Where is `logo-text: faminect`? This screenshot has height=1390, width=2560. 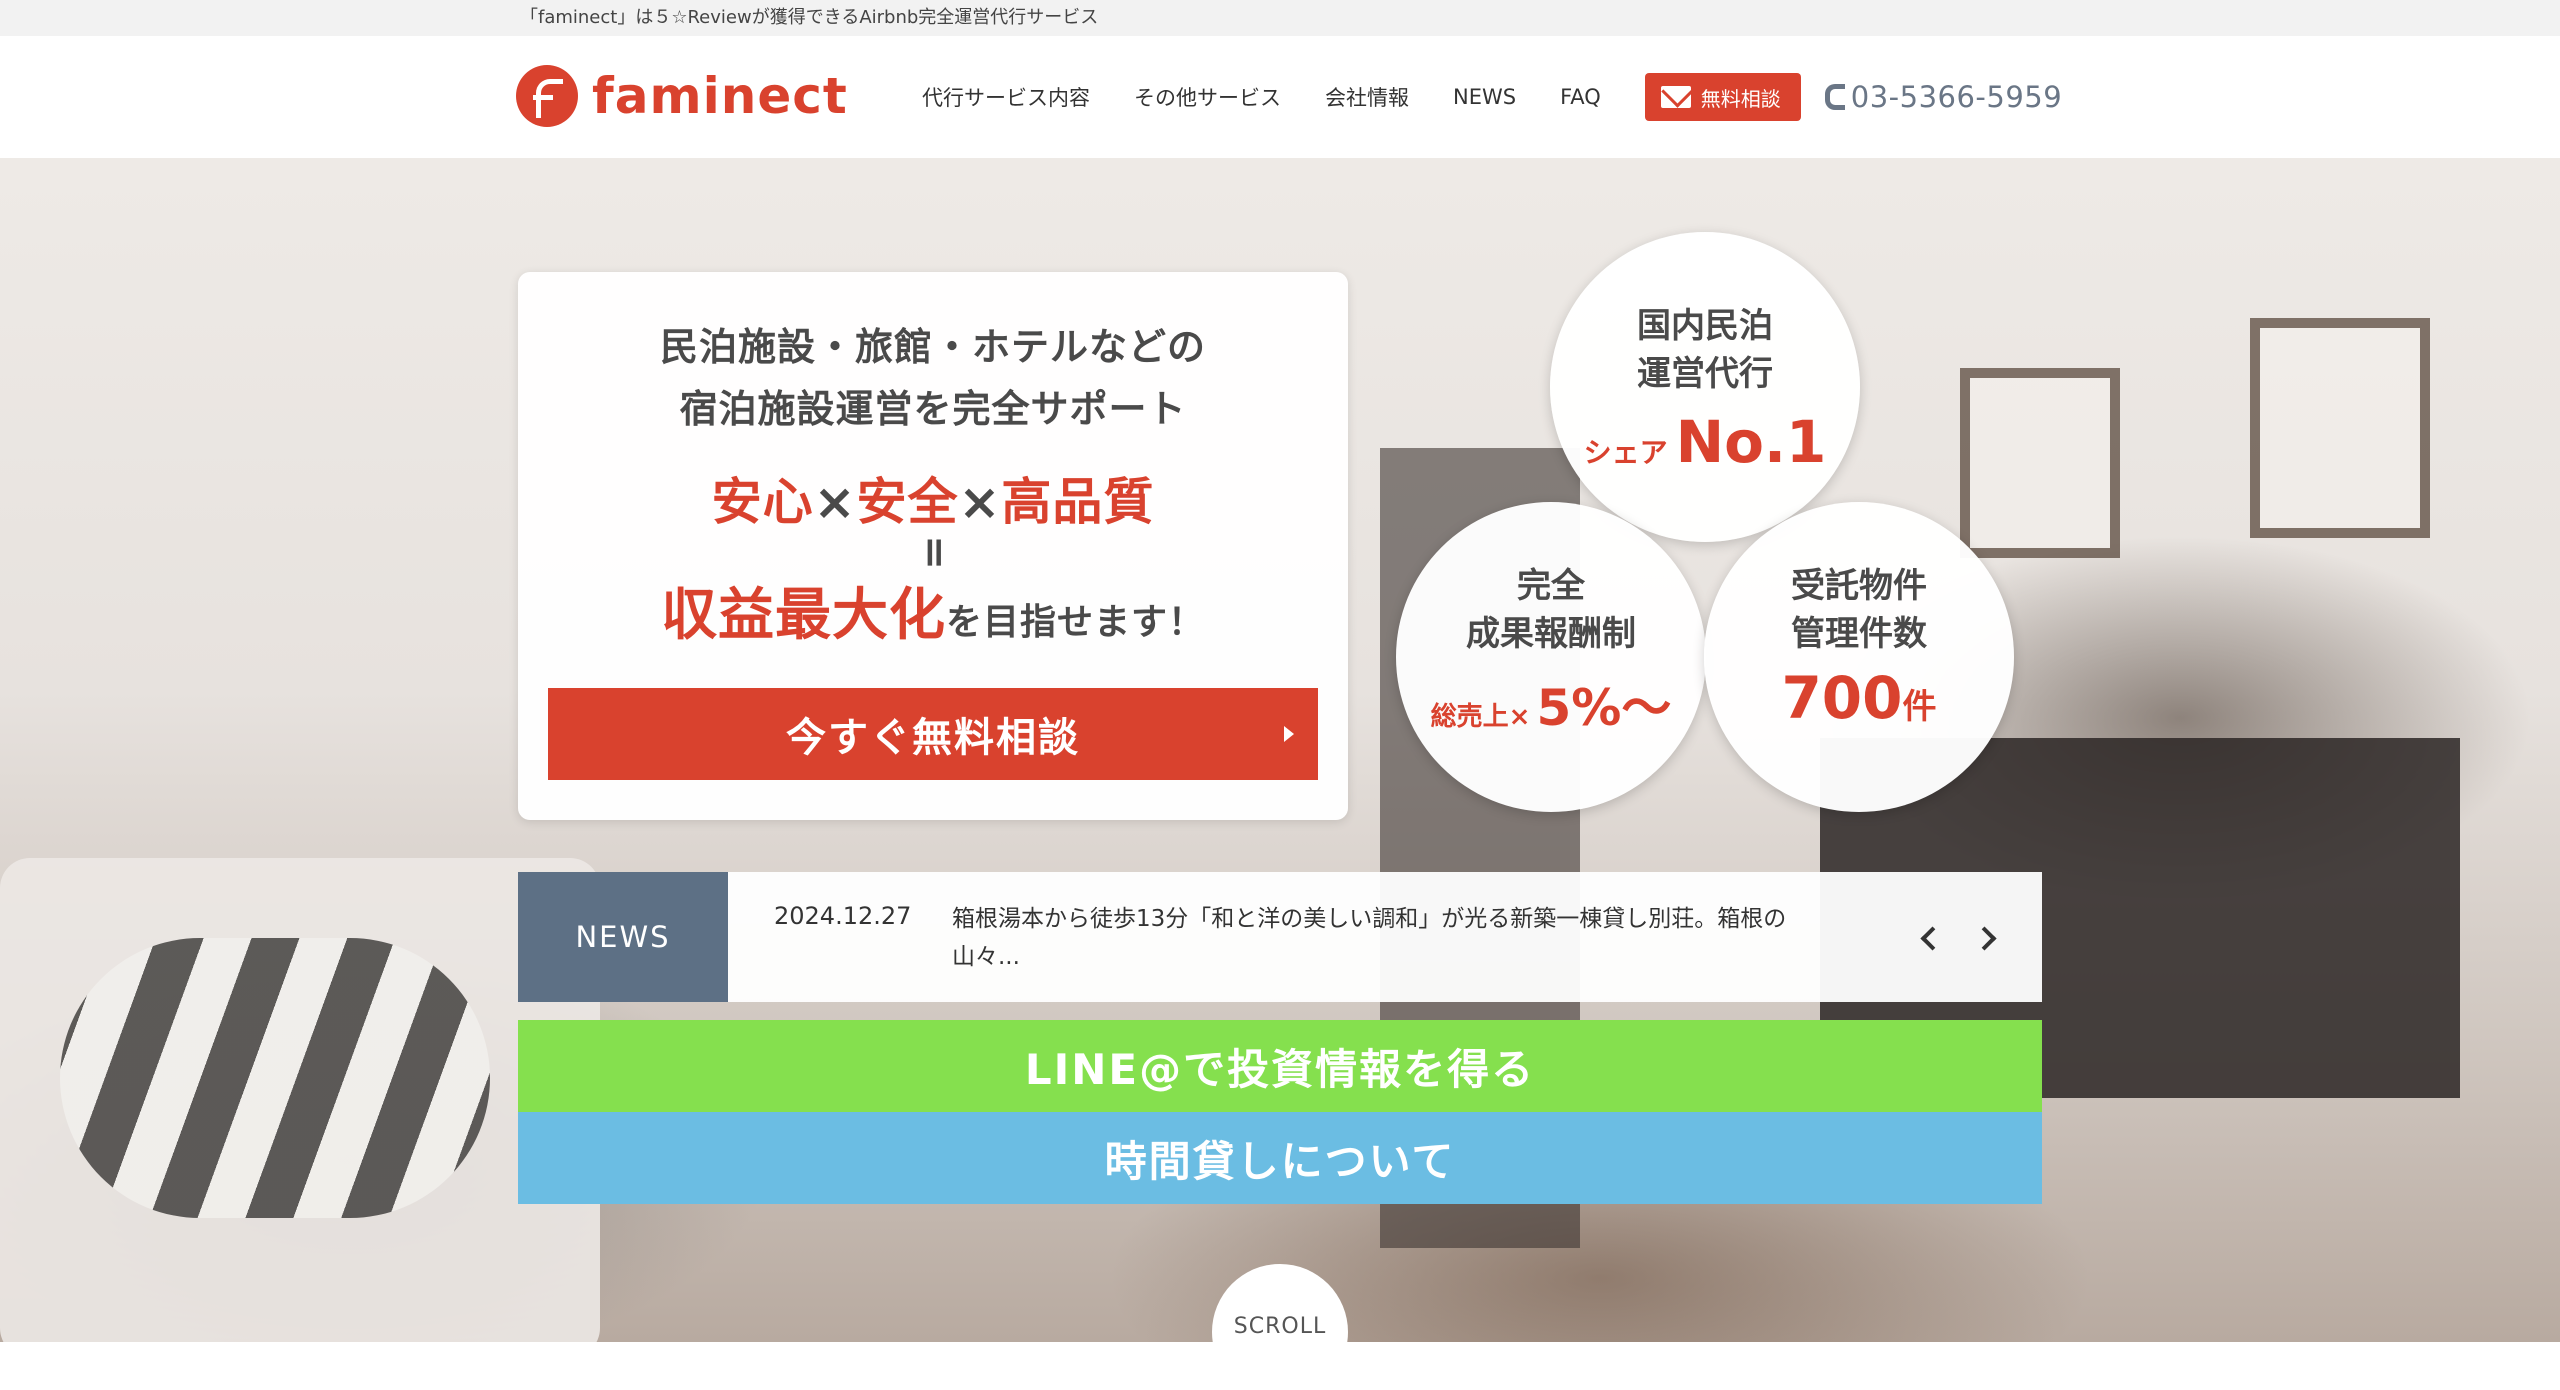
logo-text: faminect is located at coordinates (720, 96).